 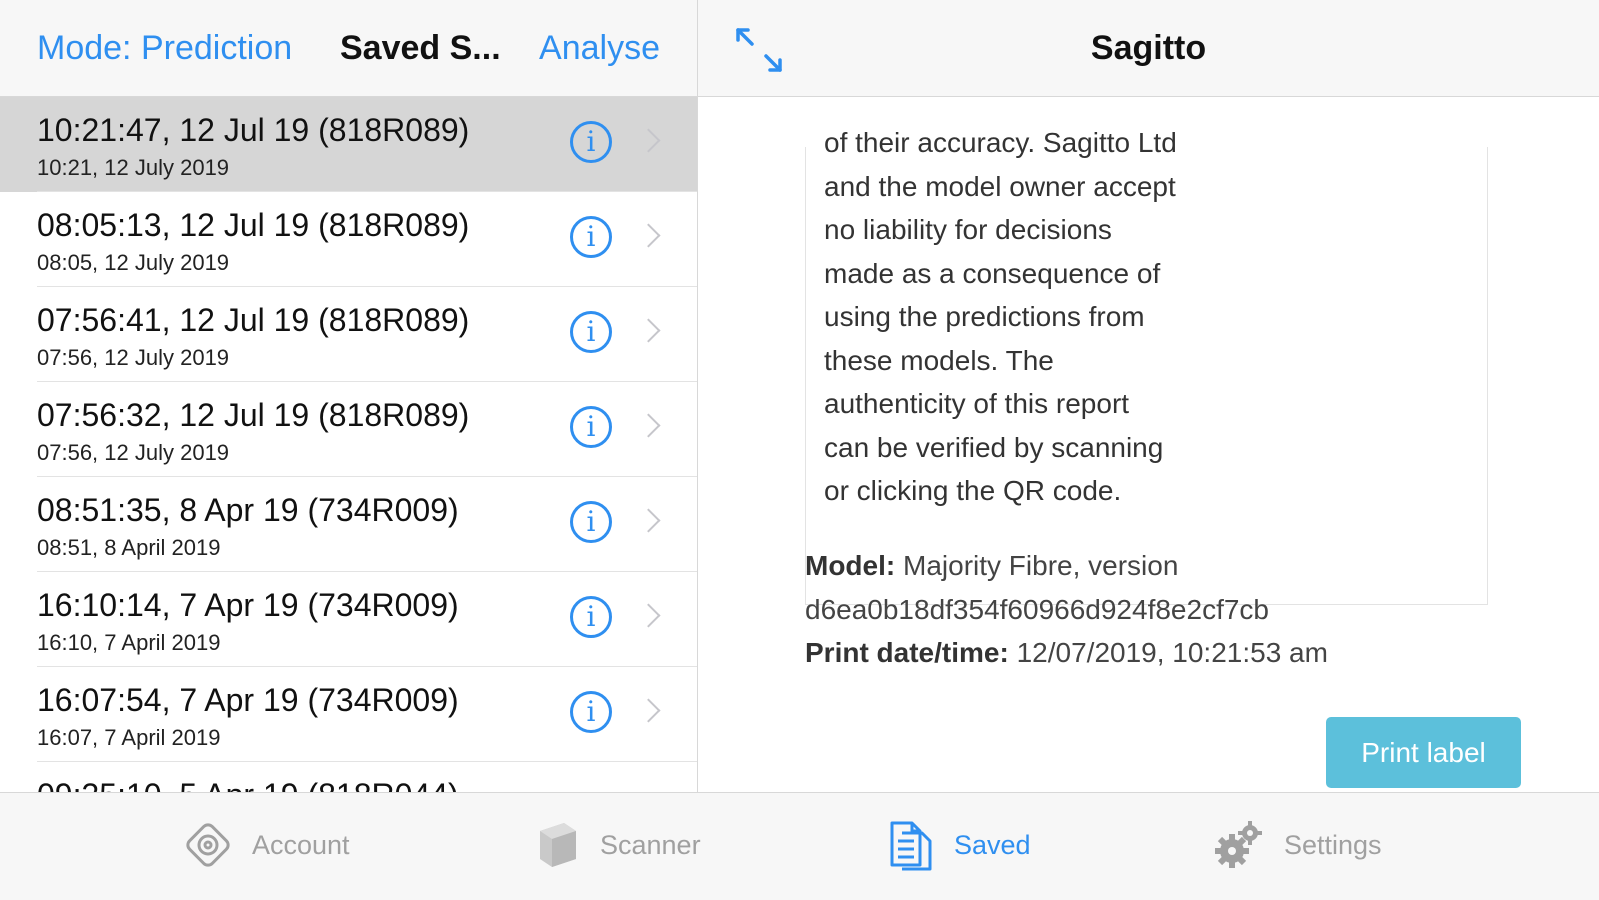 I want to click on right-navigation-bar: Sagitto, so click(x=1148, y=48).